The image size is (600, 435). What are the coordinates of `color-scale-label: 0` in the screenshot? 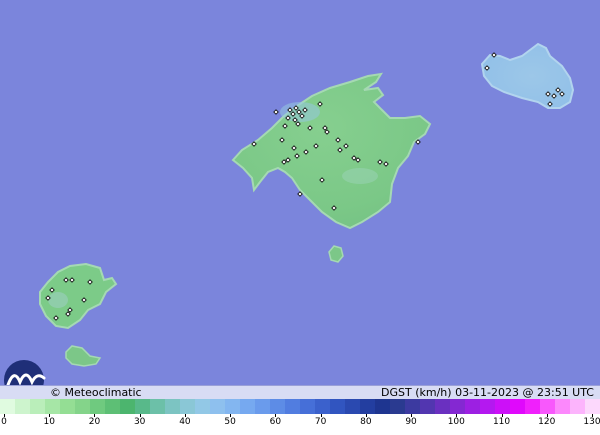 It's located at (4, 422).